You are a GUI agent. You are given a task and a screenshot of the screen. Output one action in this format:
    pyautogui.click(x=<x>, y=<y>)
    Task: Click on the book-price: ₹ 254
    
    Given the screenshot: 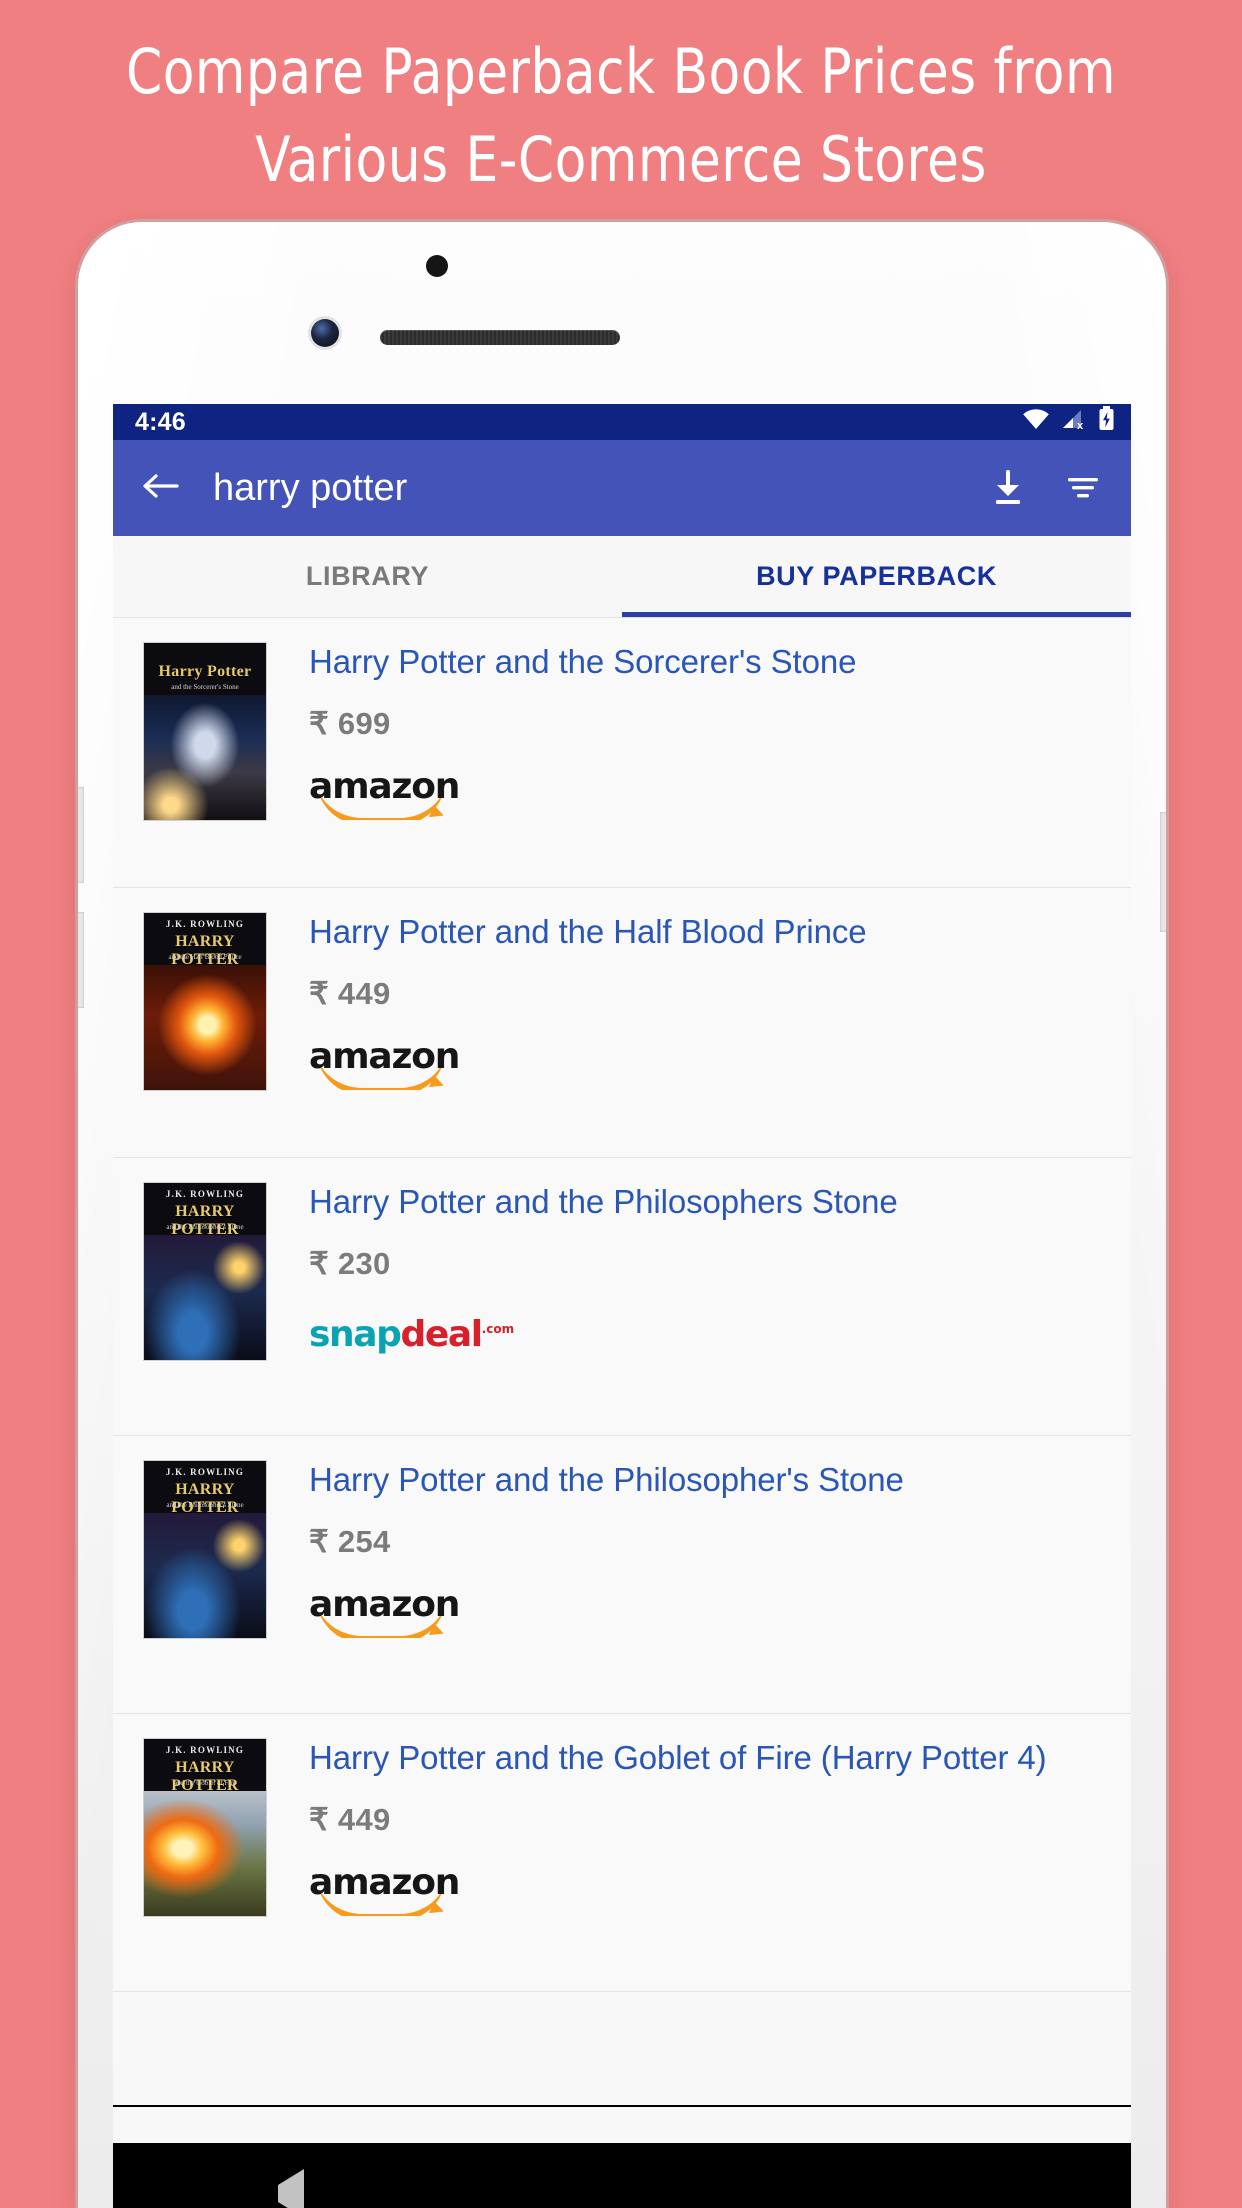 What is the action you would take?
    pyautogui.click(x=350, y=1541)
    